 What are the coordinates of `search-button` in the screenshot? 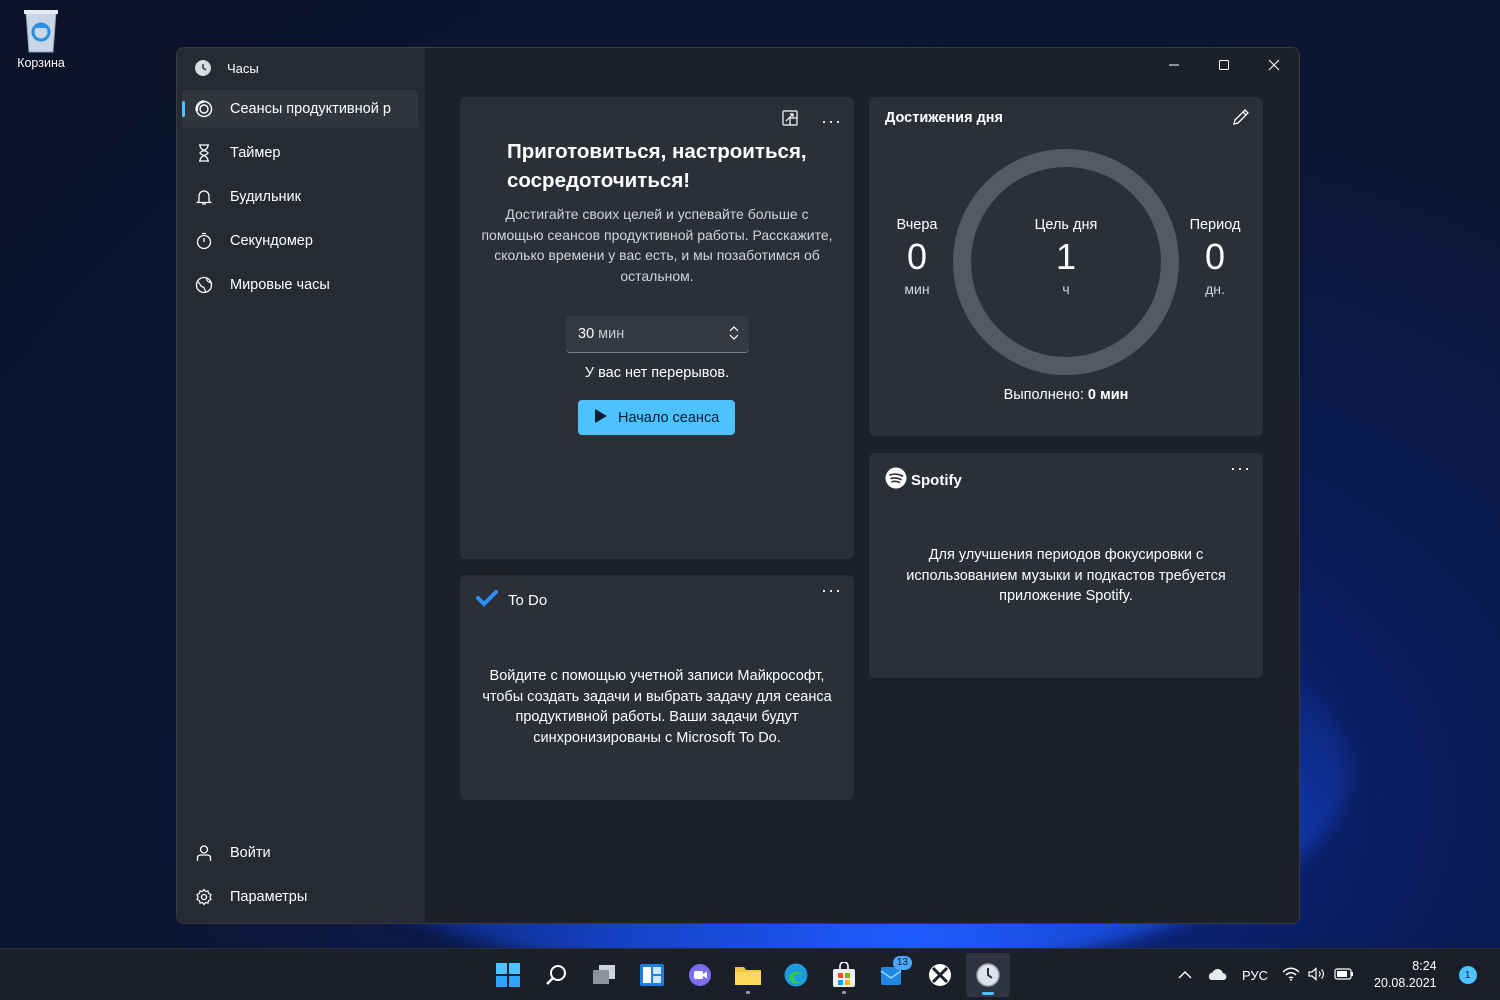 It's located at (556, 975).